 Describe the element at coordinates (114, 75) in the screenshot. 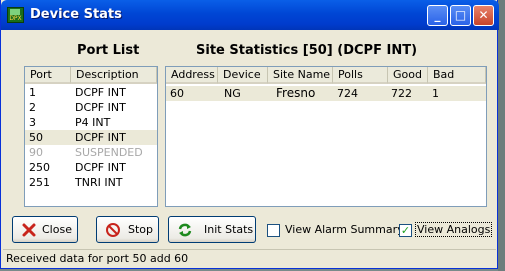

I see `description-column-header: Description` at that location.